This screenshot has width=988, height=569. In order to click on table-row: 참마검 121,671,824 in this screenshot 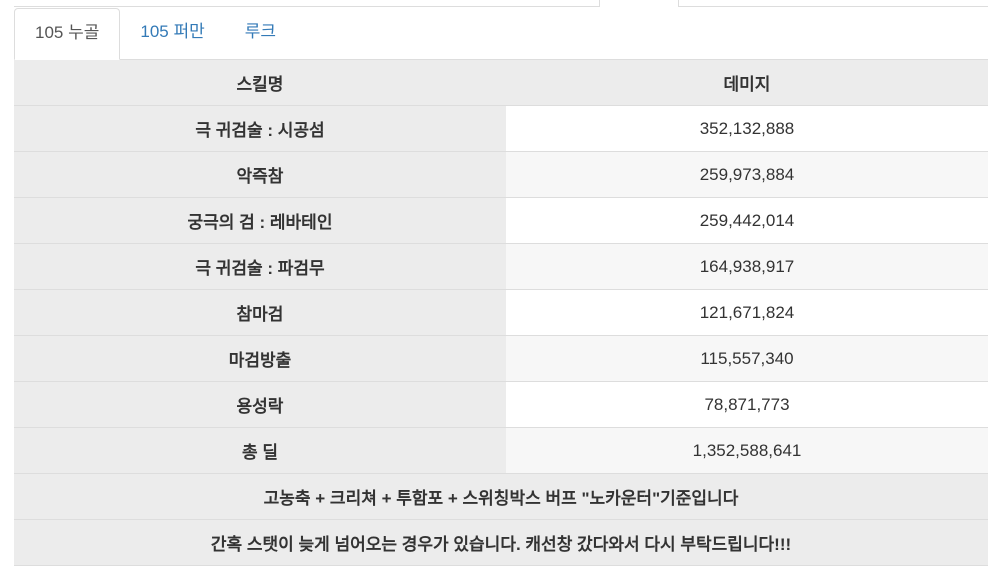, I will do `click(501, 312)`.